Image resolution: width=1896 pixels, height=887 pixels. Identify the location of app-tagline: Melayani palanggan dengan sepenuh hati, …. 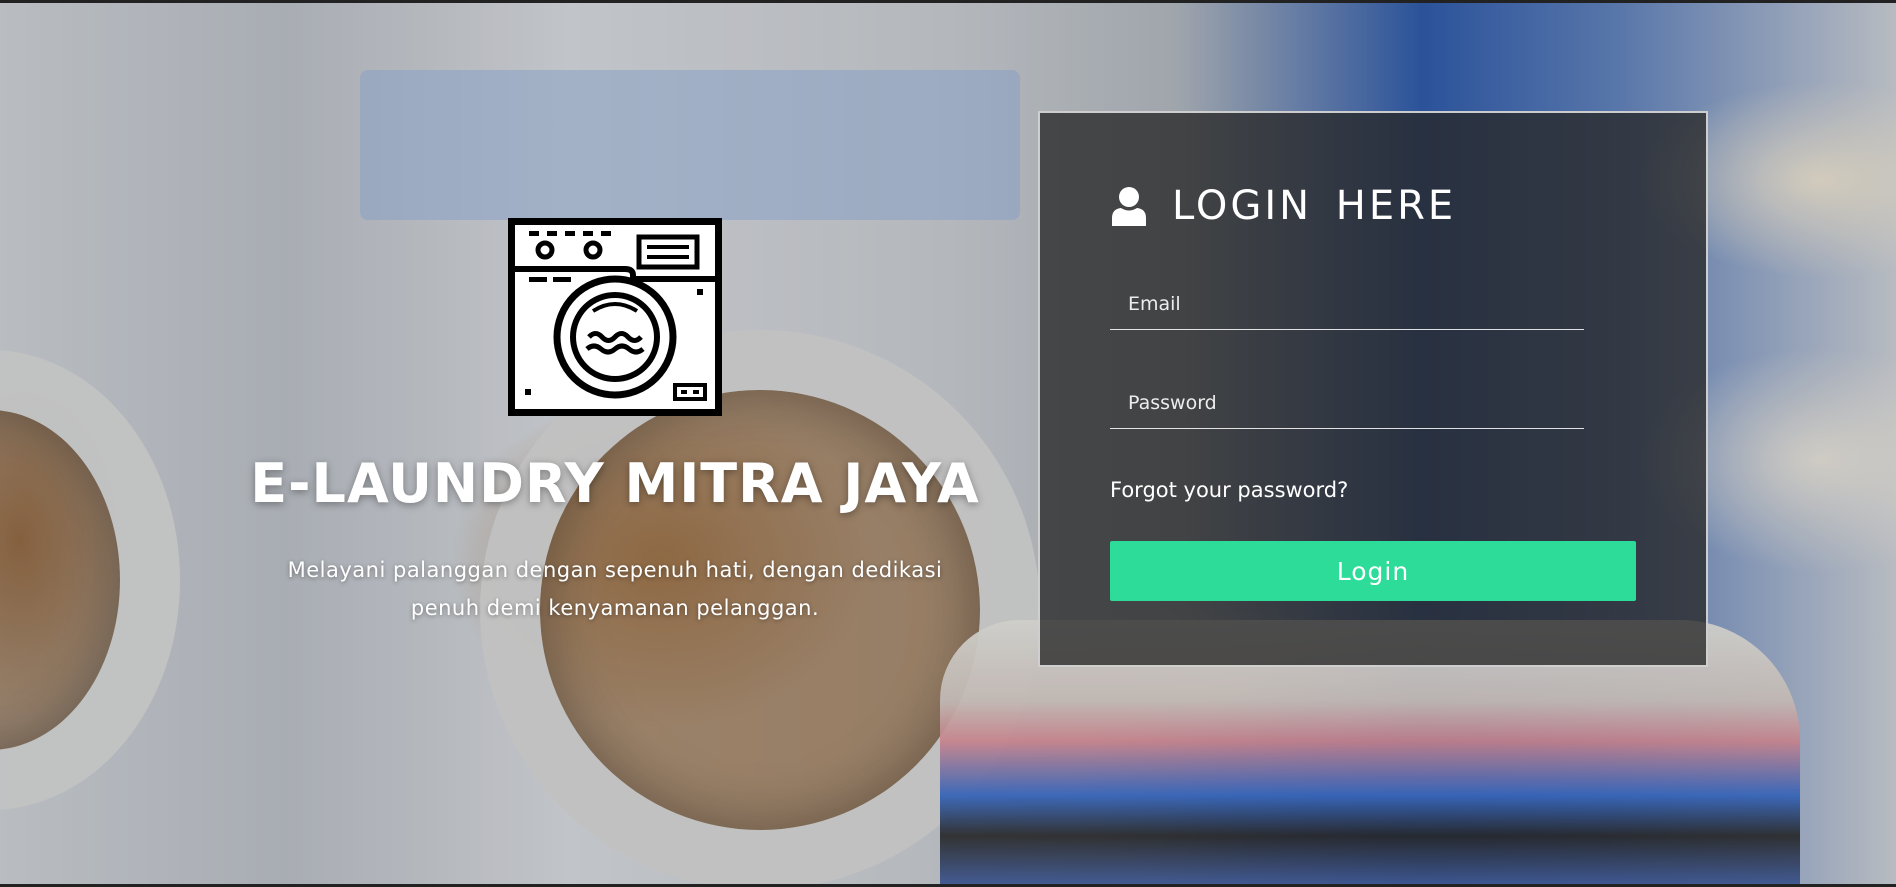
(615, 589).